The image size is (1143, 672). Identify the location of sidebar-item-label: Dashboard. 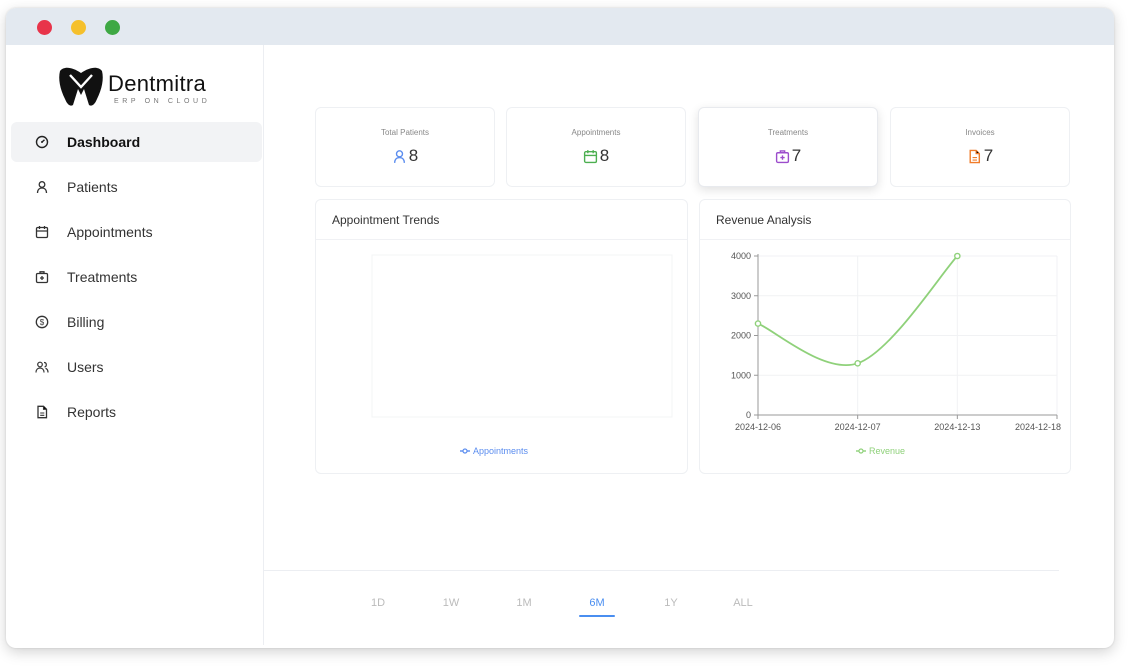
(104, 142).